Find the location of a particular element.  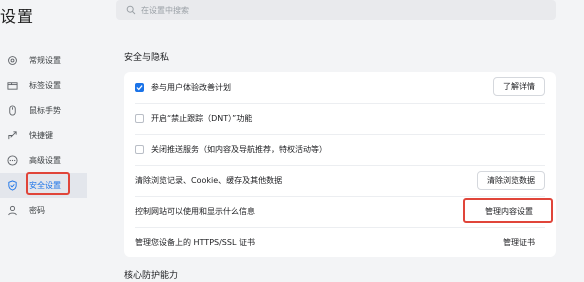

sidebar-item-mouse-gestures: 鼠标手势 is located at coordinates (50, 110).